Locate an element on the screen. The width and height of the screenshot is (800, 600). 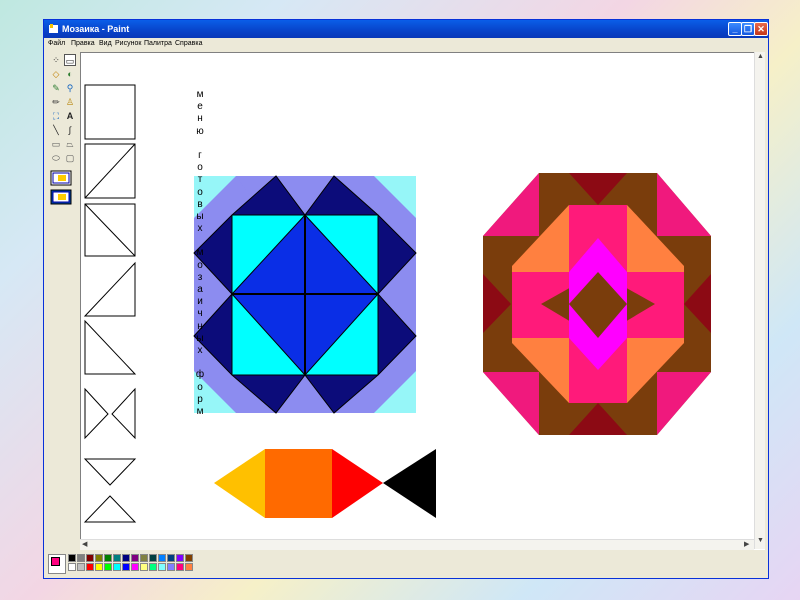
pencil-icon: ✏ is located at coordinates (56, 102).